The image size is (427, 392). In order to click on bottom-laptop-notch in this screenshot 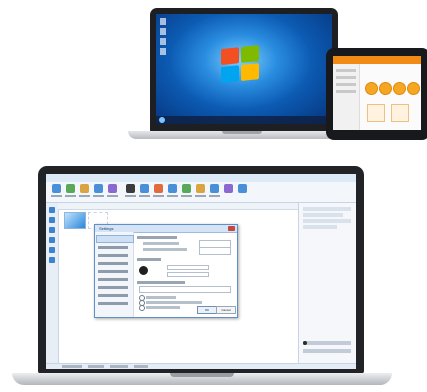, I will do `click(202, 375)`.